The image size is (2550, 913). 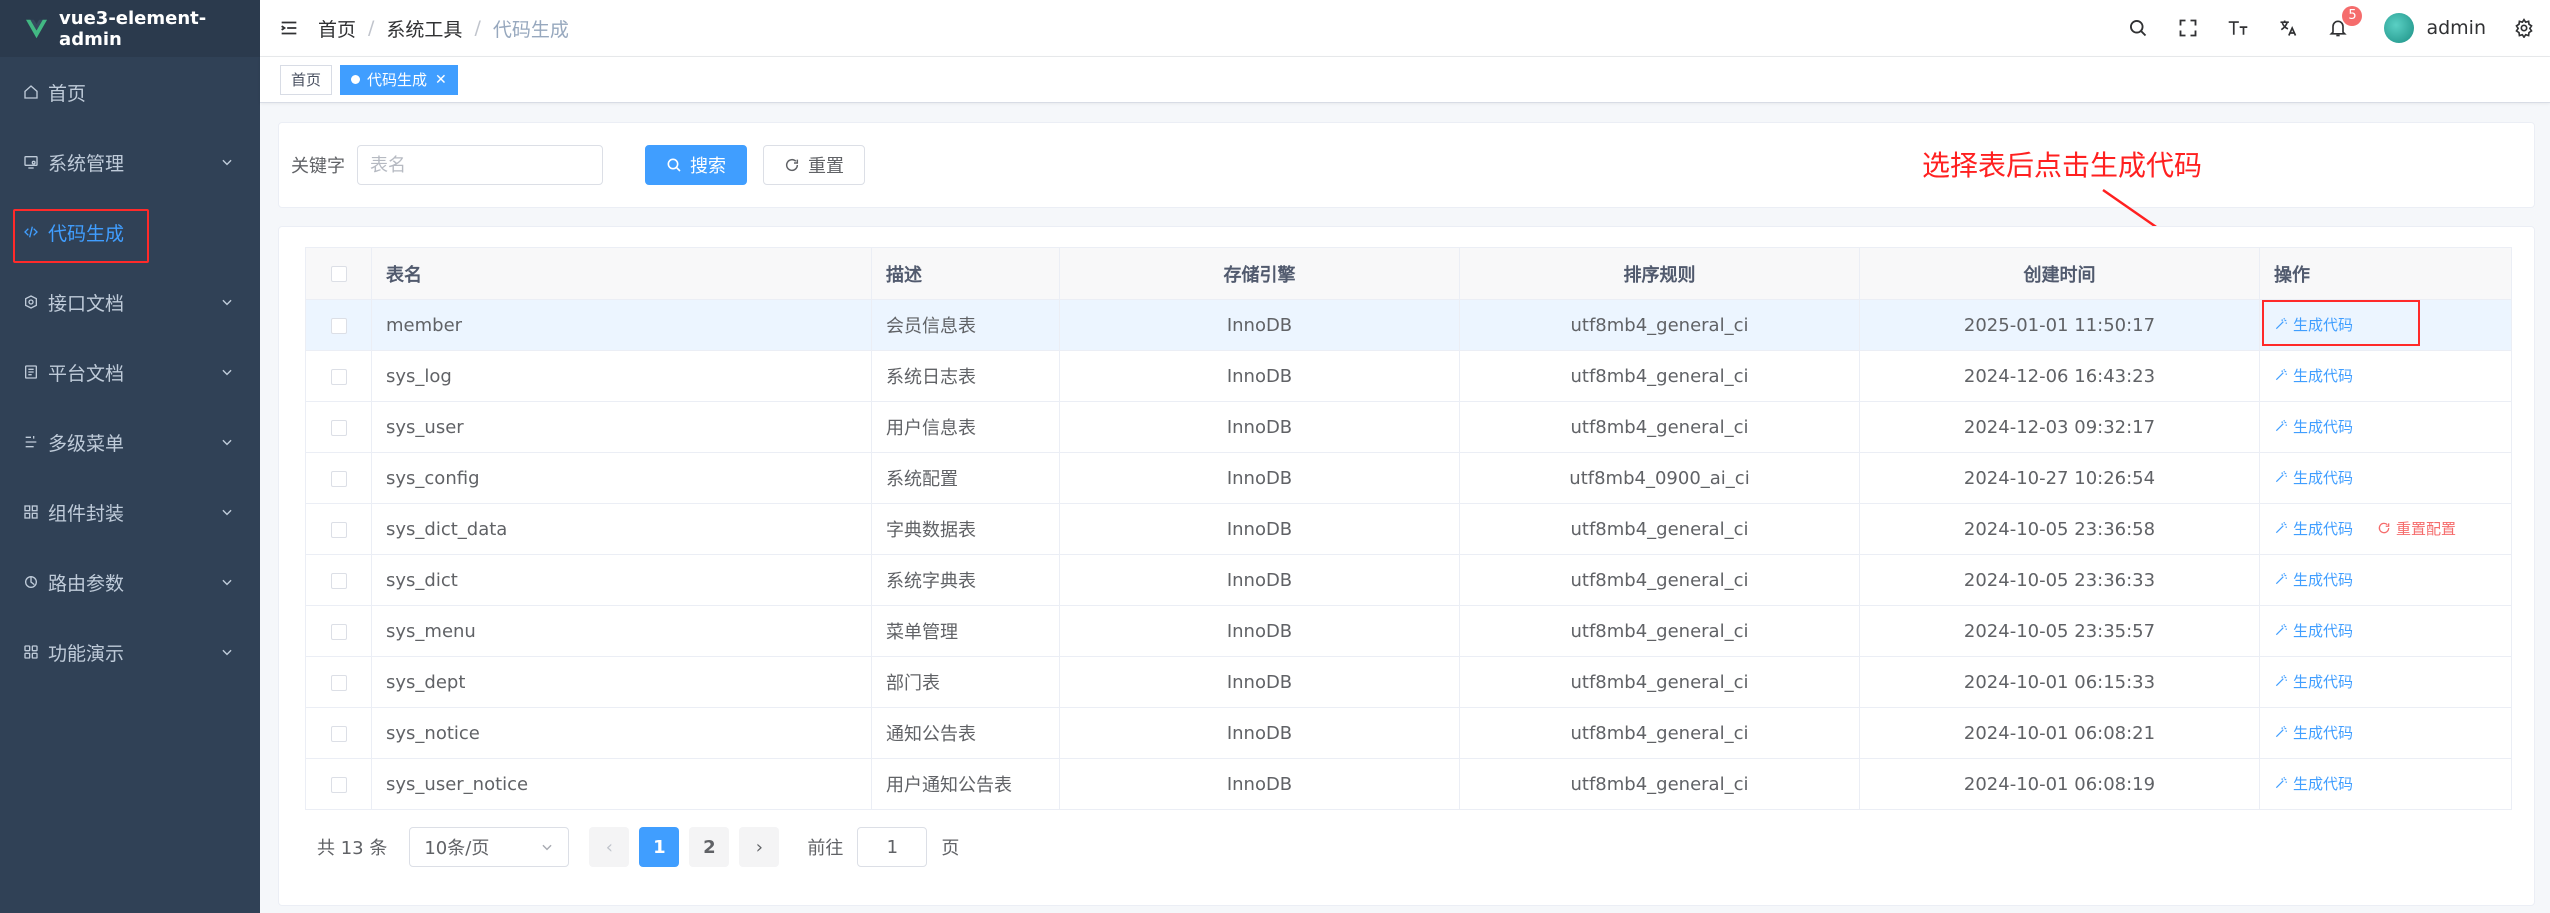 What do you see at coordinates (130, 442) in the screenshot?
I see `sidebar-item-multi-menu: 多级菜单` at bounding box center [130, 442].